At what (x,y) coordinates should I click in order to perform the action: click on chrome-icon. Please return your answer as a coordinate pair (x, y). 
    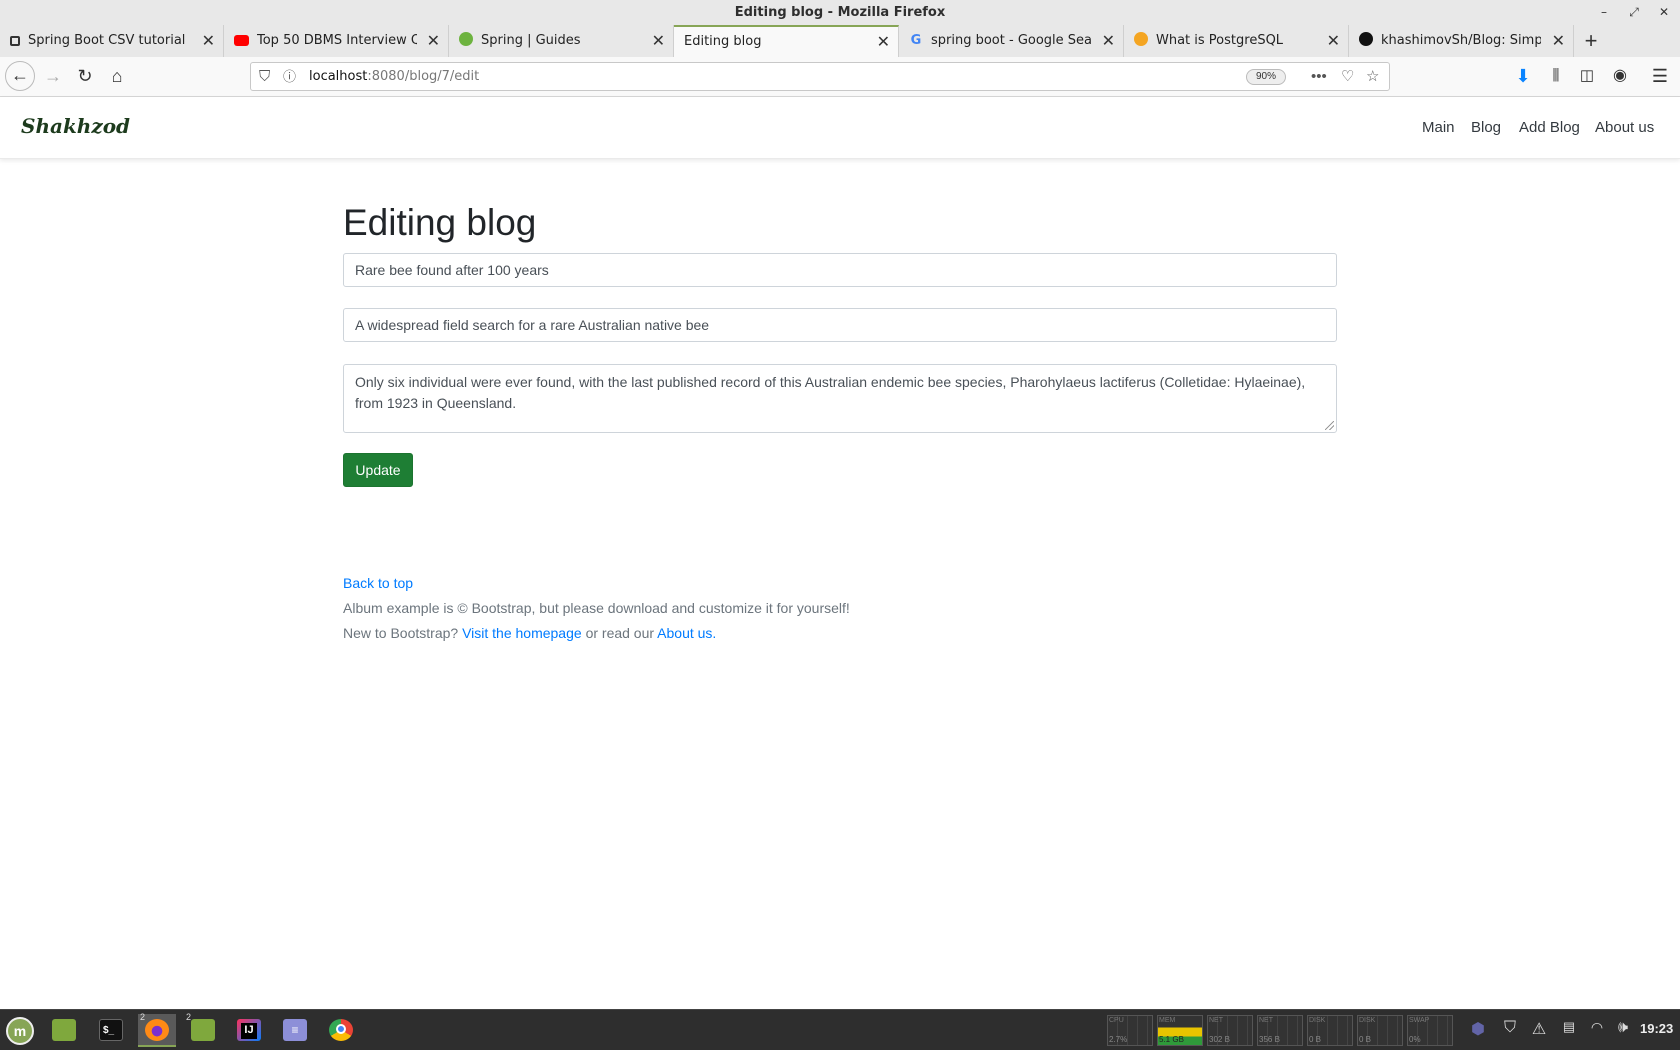
    Looking at the image, I should click on (341, 1030).